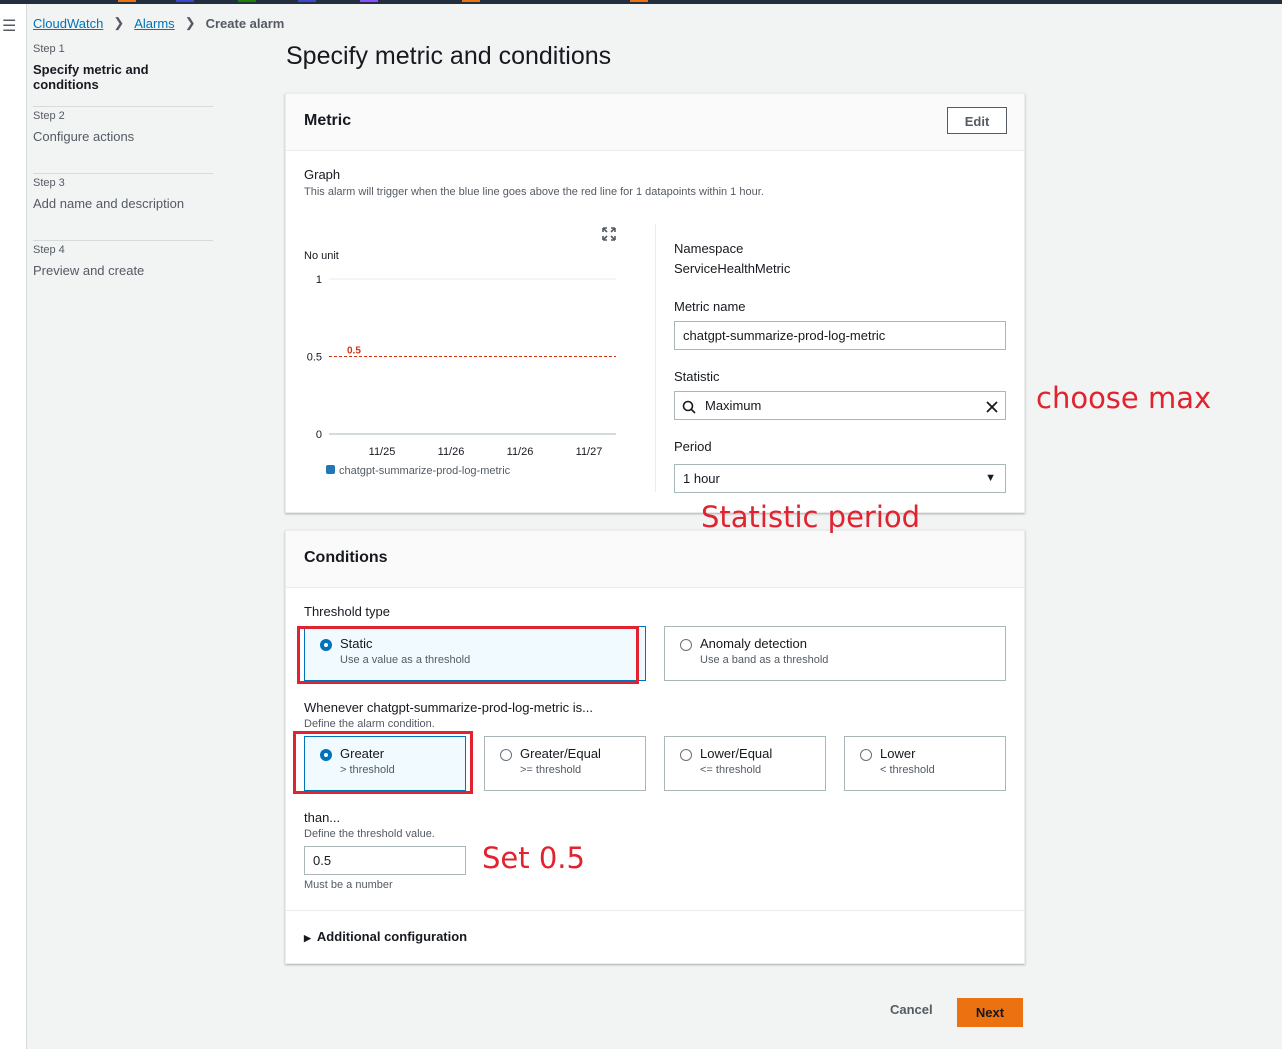  What do you see at coordinates (13, 526) in the screenshot?
I see `side-nav-rail: ☰` at bounding box center [13, 526].